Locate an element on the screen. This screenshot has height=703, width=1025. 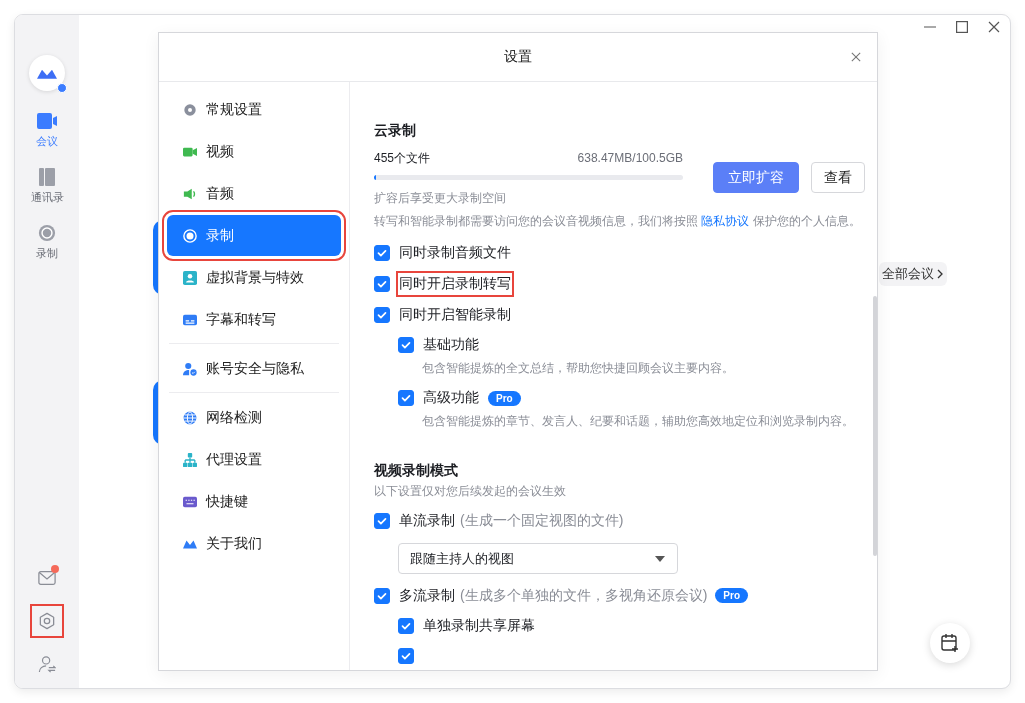
option-note: (生成多个单独的文件，多视角还原会议) is located at coordinates (584, 595).